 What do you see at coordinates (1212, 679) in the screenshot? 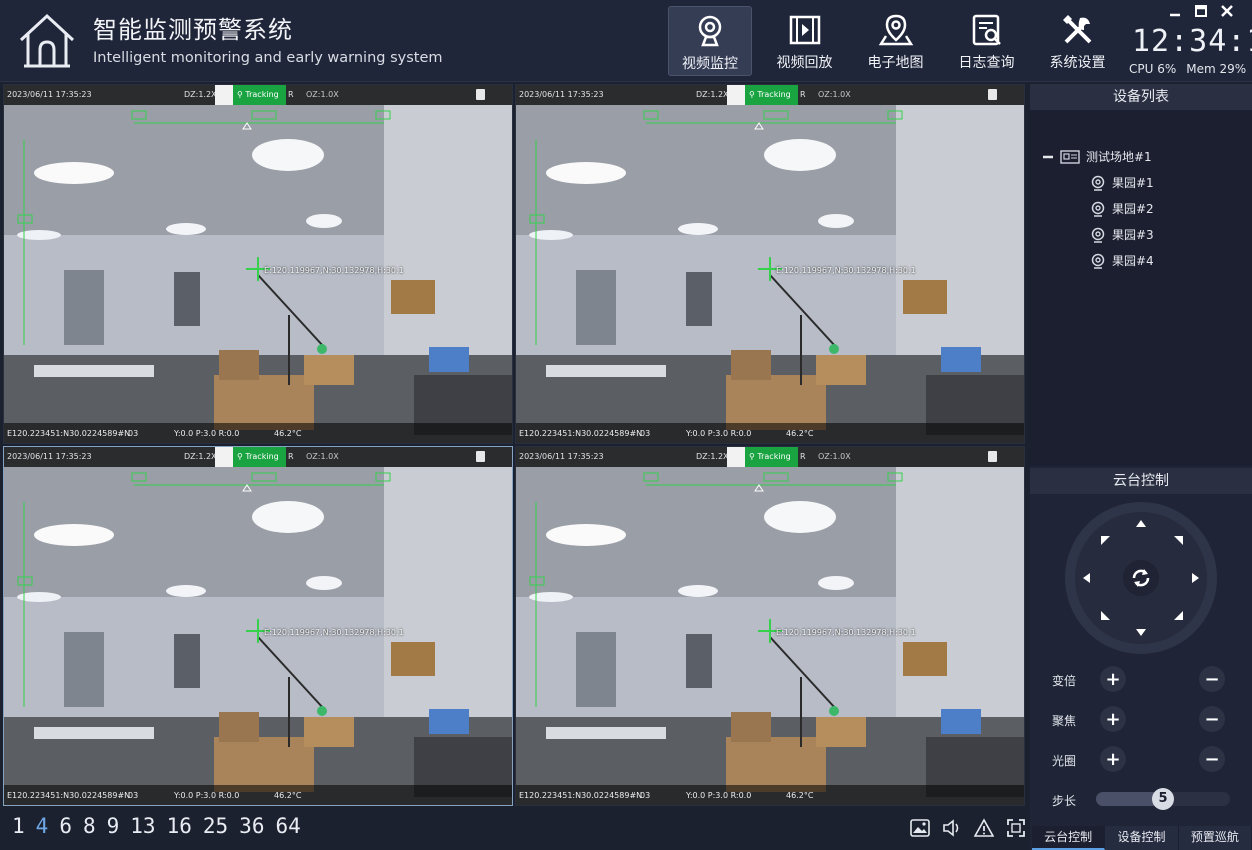
I see `zoom-out-button: −` at bounding box center [1212, 679].